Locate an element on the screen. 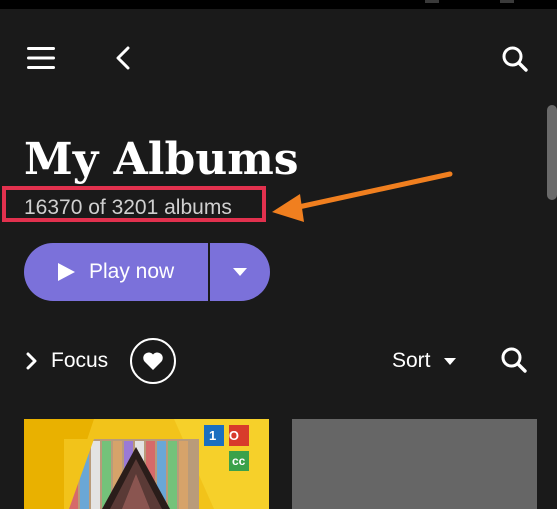 Image resolution: width=557 pixels, height=509 pixels. annotation-highlight-box is located at coordinates (134, 204).